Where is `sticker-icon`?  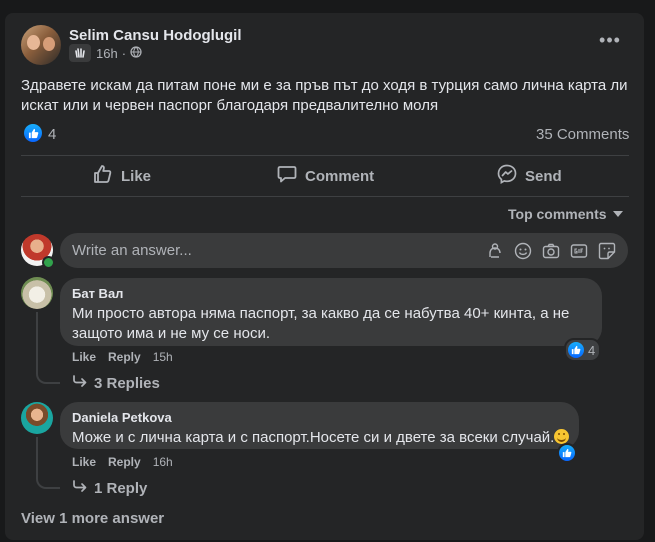
sticker-icon is located at coordinates (607, 251).